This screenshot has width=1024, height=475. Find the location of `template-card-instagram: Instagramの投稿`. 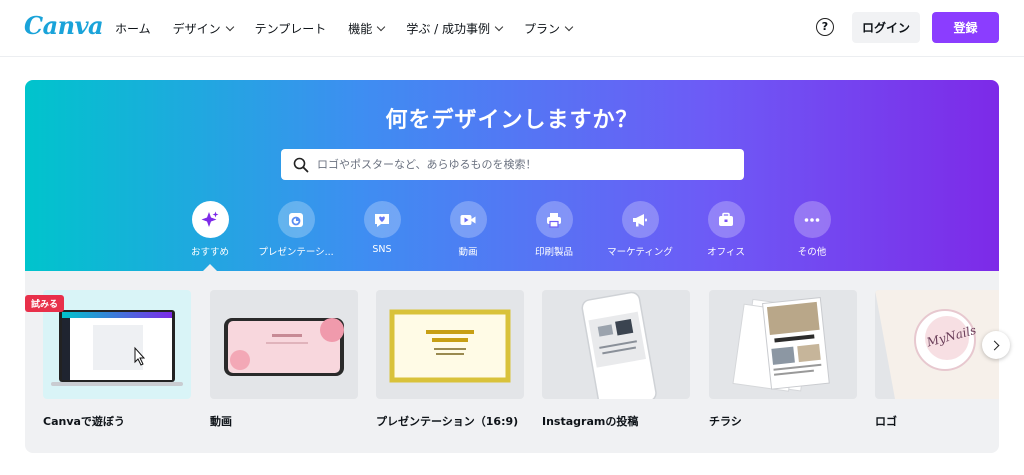

template-card-instagram: Instagramの投稿 is located at coordinates (616, 359).